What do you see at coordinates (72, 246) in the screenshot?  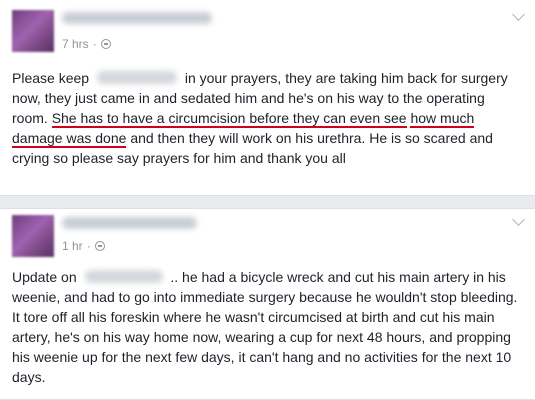 I see `post-time: 1 hr` at bounding box center [72, 246].